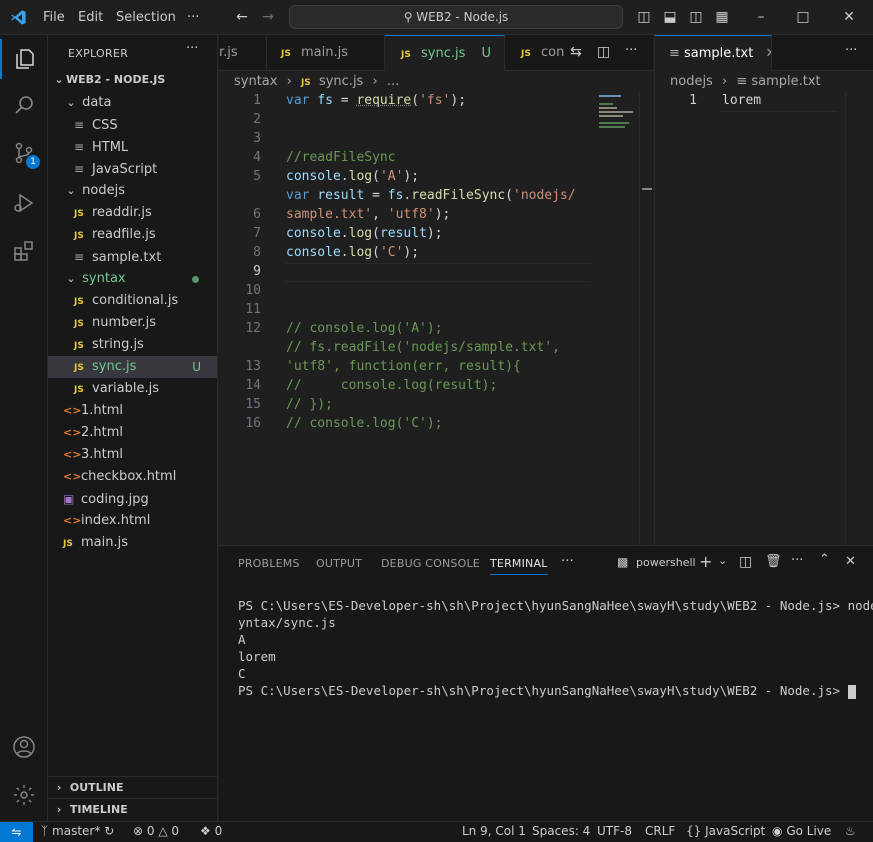 This screenshot has width=873, height=842. I want to click on extensions-icon, so click(24, 251).